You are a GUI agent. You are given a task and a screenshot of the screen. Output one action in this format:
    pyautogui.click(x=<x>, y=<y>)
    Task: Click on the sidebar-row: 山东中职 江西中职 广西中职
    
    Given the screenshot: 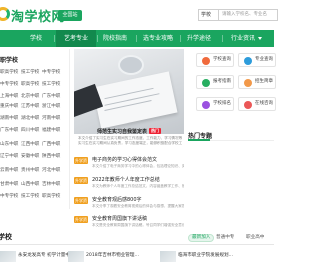 What is the action you would take?
    pyautogui.click(x=31, y=144)
    